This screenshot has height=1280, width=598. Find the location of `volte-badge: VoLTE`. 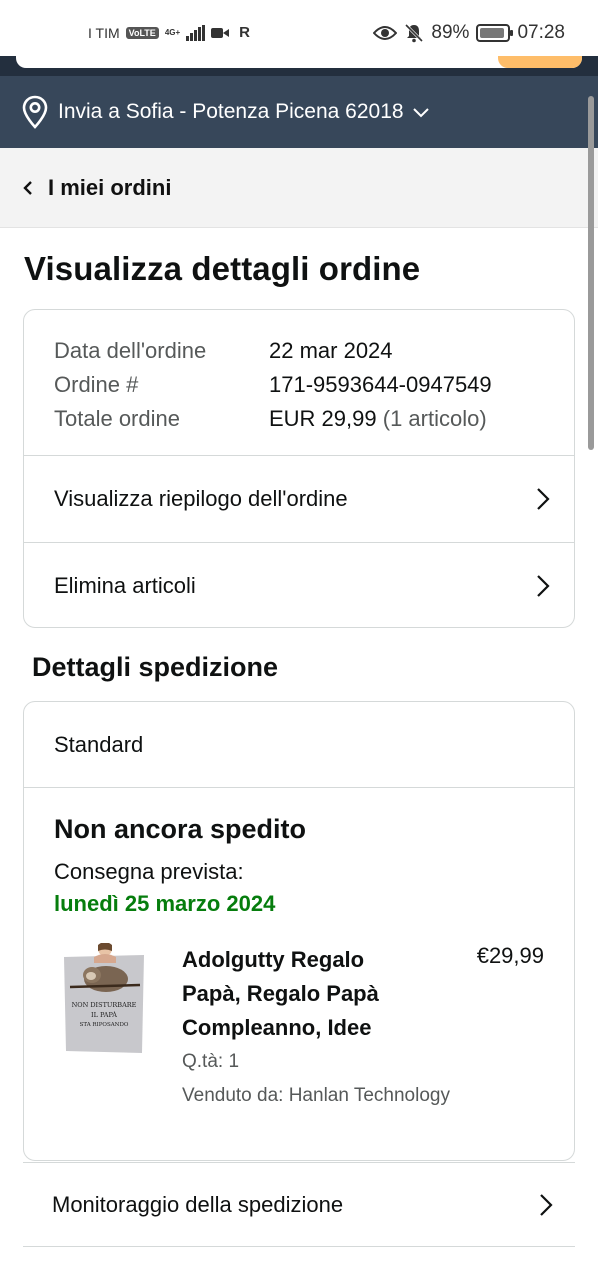

volte-badge: VoLTE is located at coordinates (142, 32).